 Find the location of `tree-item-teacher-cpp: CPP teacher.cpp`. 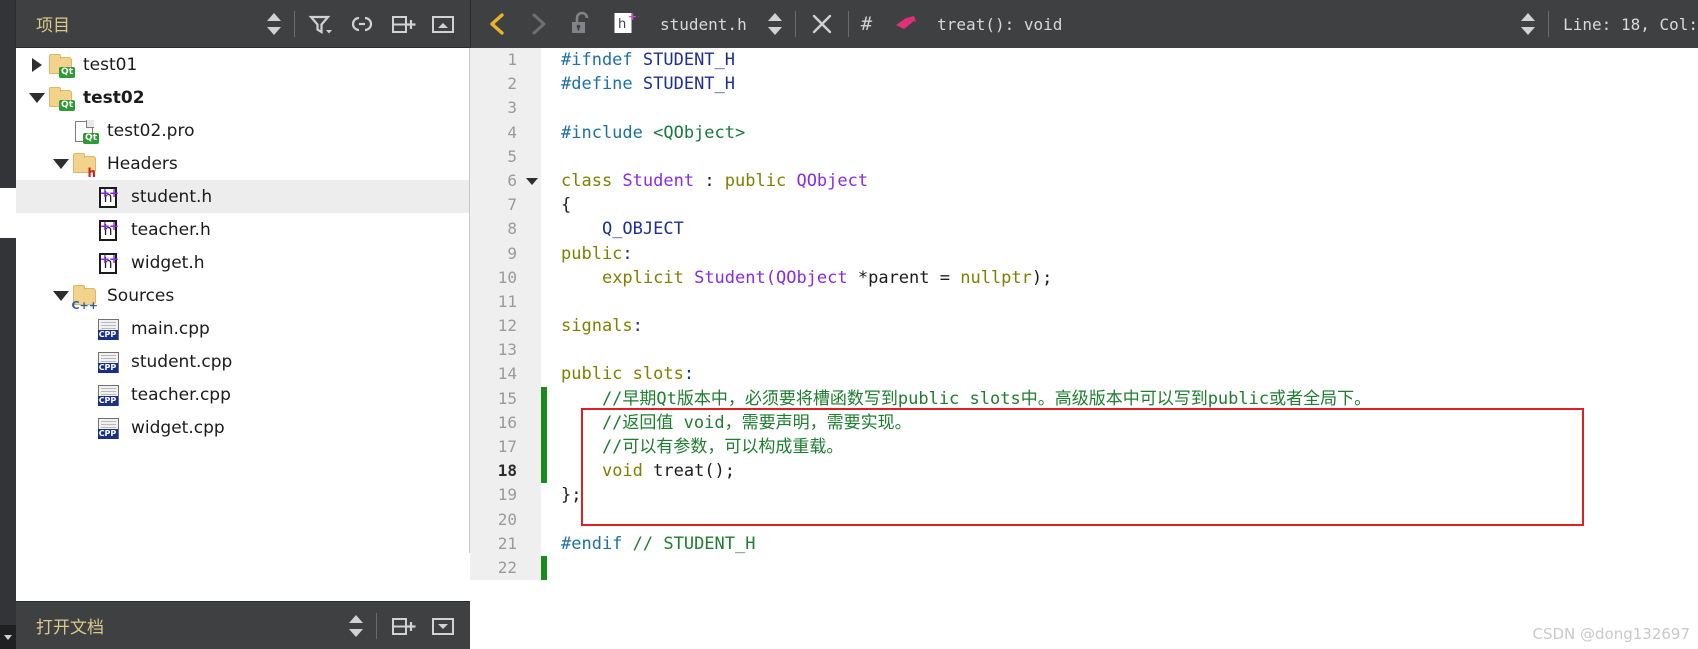

tree-item-teacher-cpp: CPP teacher.cpp is located at coordinates (242, 394).